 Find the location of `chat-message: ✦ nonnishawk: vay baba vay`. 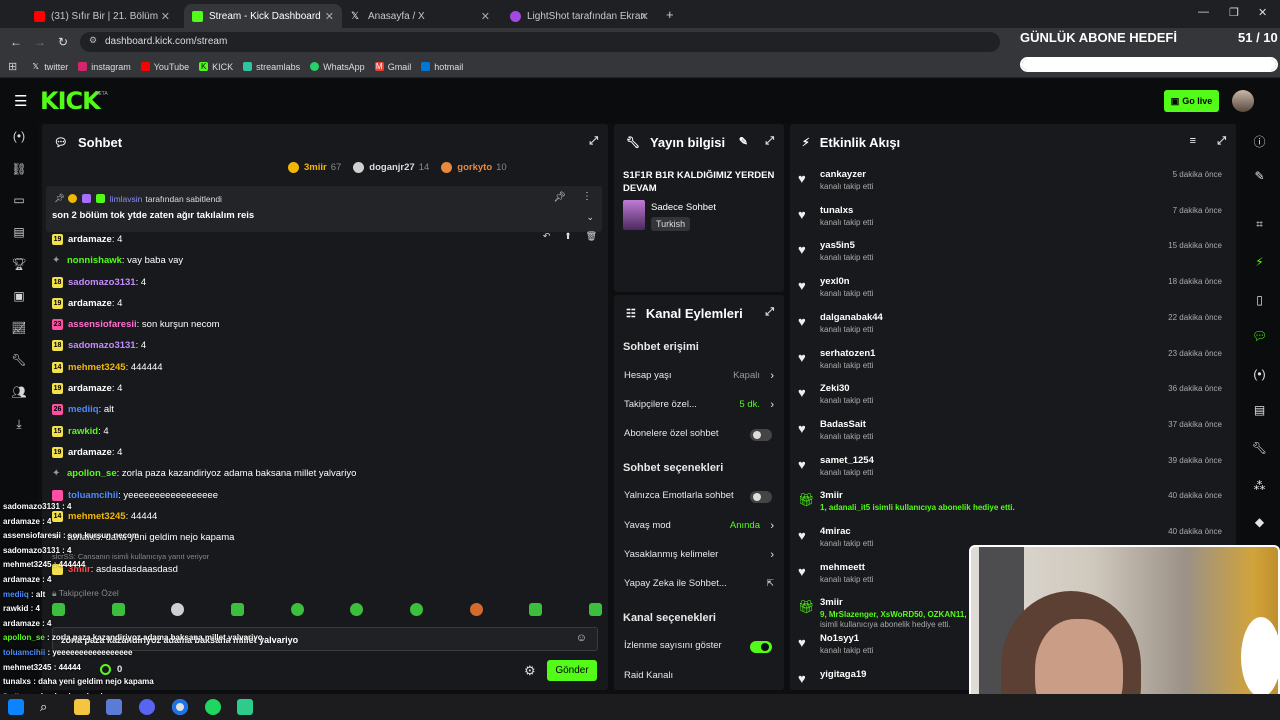

chat-message: ✦ nonnishawk: vay baba vay is located at coordinates (117, 260).